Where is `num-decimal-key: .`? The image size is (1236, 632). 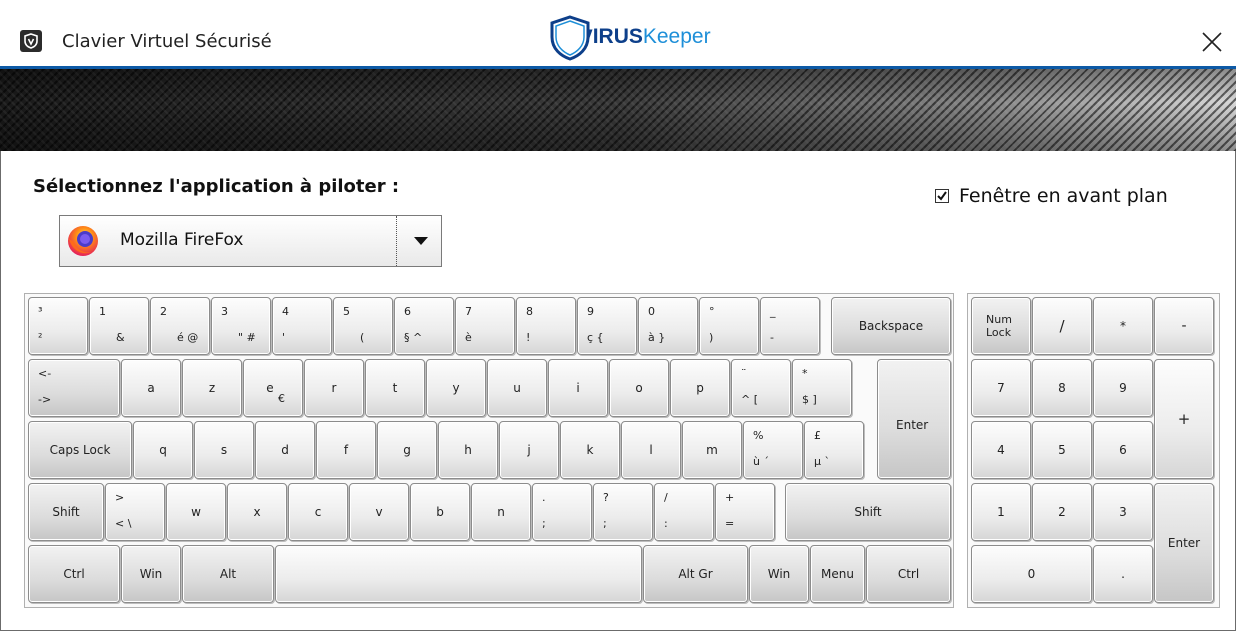
num-decimal-key: . is located at coordinates (1123, 574).